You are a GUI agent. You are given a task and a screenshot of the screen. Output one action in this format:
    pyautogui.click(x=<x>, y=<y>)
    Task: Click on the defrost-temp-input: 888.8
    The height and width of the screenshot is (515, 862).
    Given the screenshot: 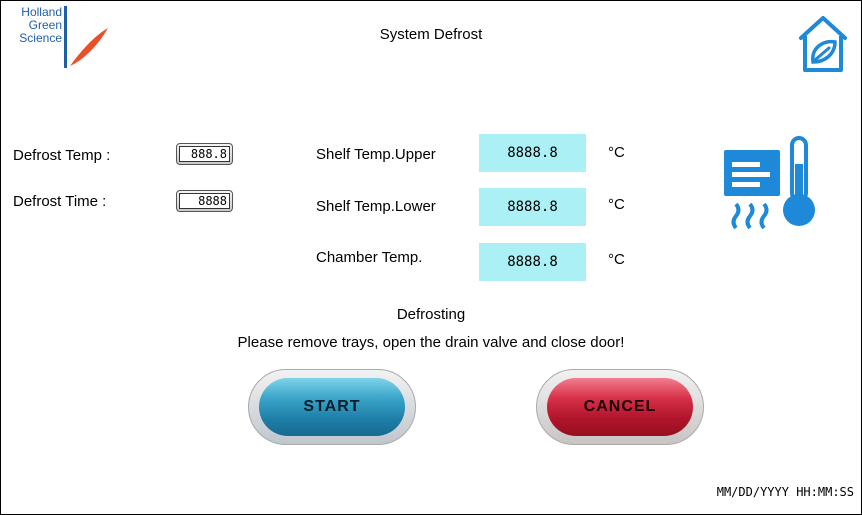 What is the action you would take?
    pyautogui.click(x=204, y=154)
    